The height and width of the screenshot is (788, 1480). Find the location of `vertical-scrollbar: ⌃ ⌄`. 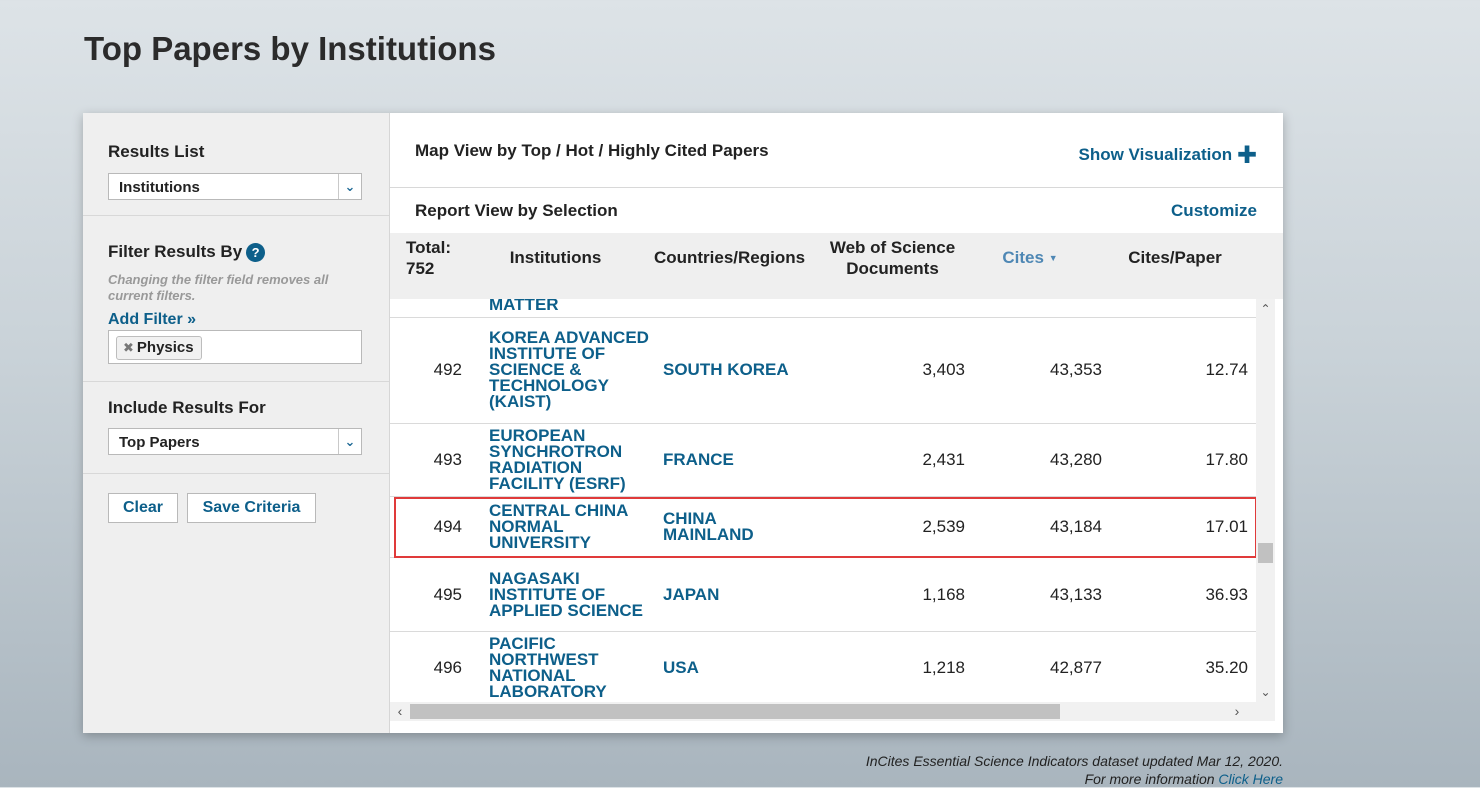

vertical-scrollbar: ⌃ ⌄ is located at coordinates (1265, 500).